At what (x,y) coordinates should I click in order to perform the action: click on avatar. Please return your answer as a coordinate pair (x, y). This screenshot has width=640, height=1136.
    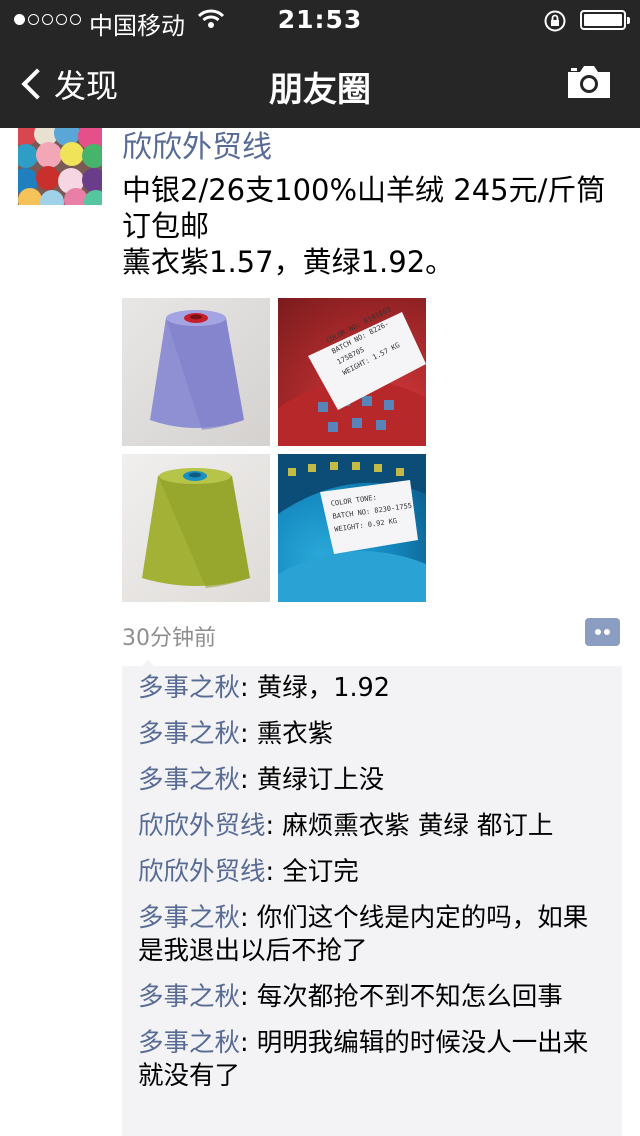
    Looking at the image, I should click on (60, 166).